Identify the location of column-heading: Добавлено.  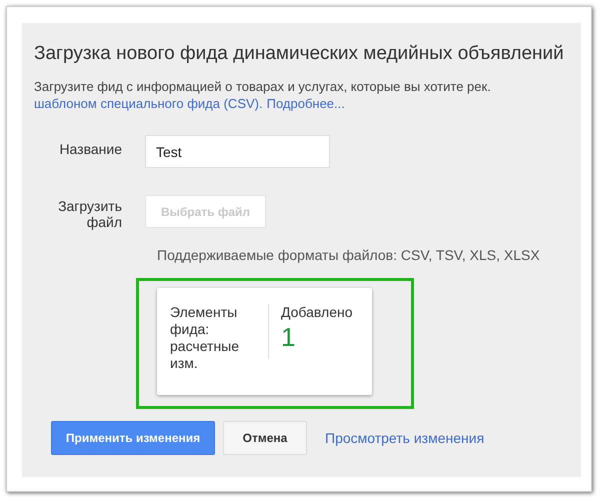
(316, 312).